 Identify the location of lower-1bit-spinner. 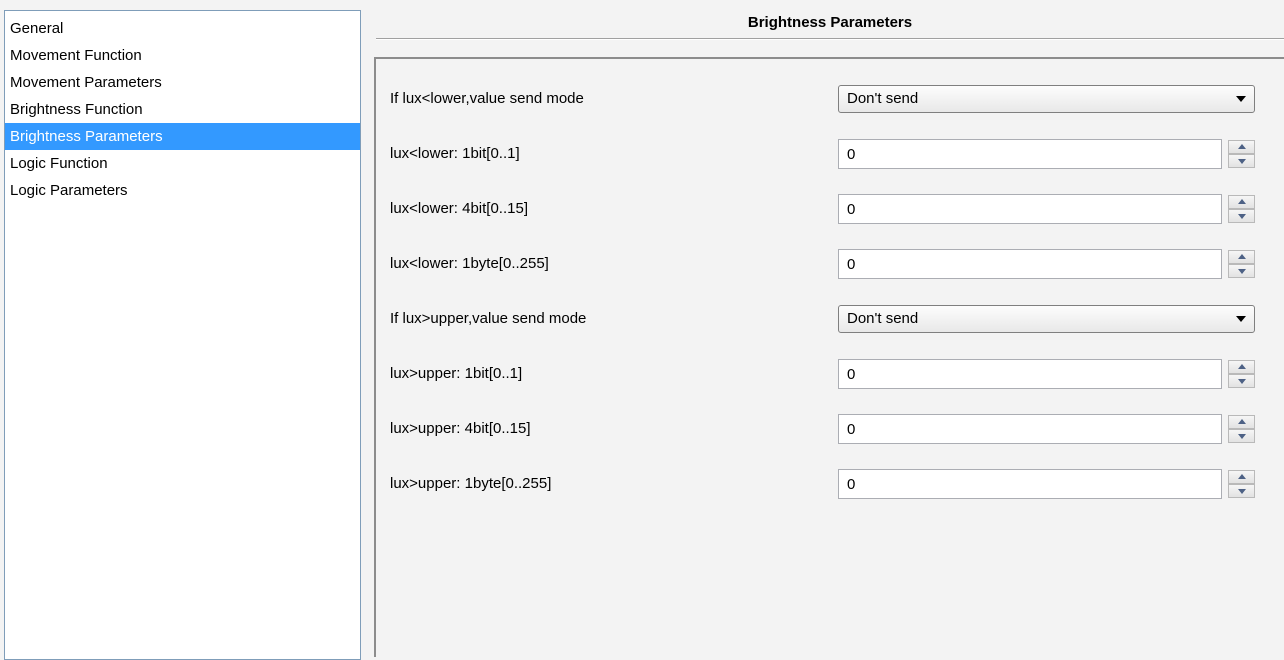
(1241, 154).